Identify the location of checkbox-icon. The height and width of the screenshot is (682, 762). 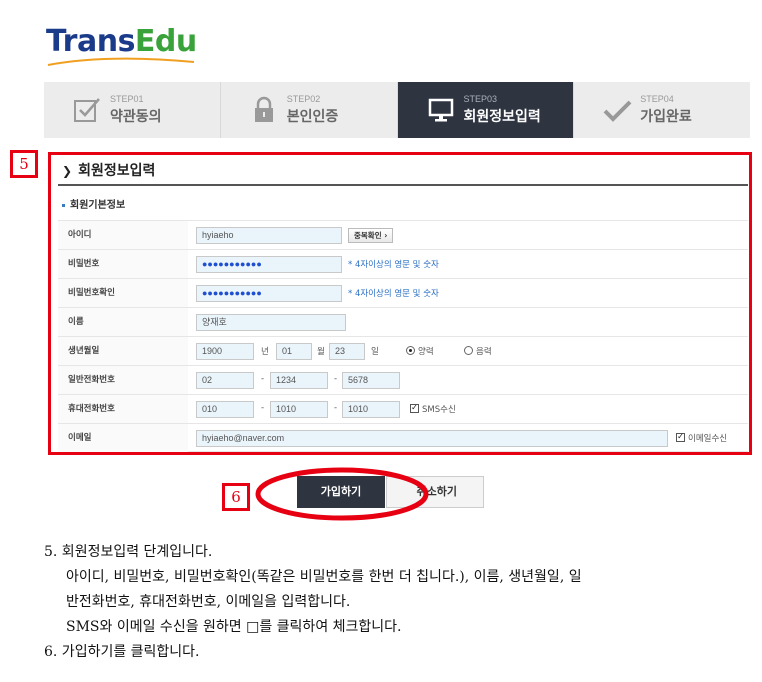
(87, 110).